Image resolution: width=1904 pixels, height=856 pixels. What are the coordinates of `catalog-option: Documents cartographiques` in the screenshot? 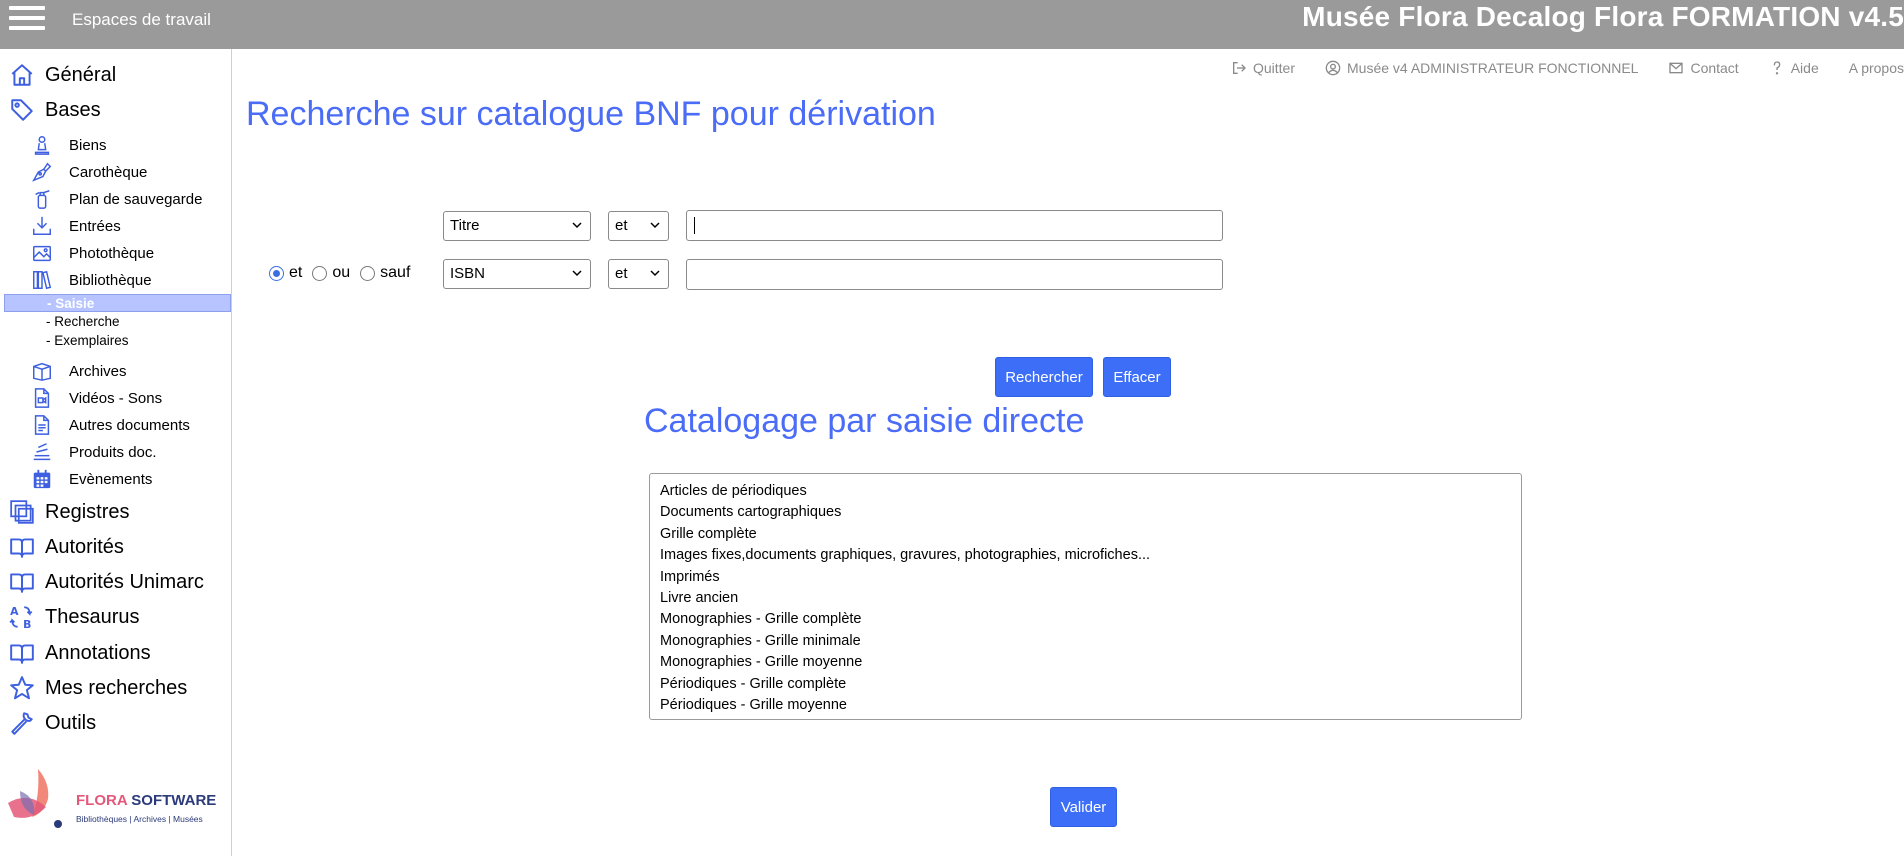 It's located at (1085, 512).